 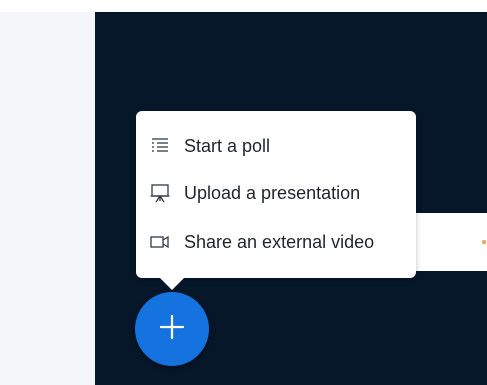 What do you see at coordinates (160, 193) in the screenshot?
I see `presentation-screen-icon` at bounding box center [160, 193].